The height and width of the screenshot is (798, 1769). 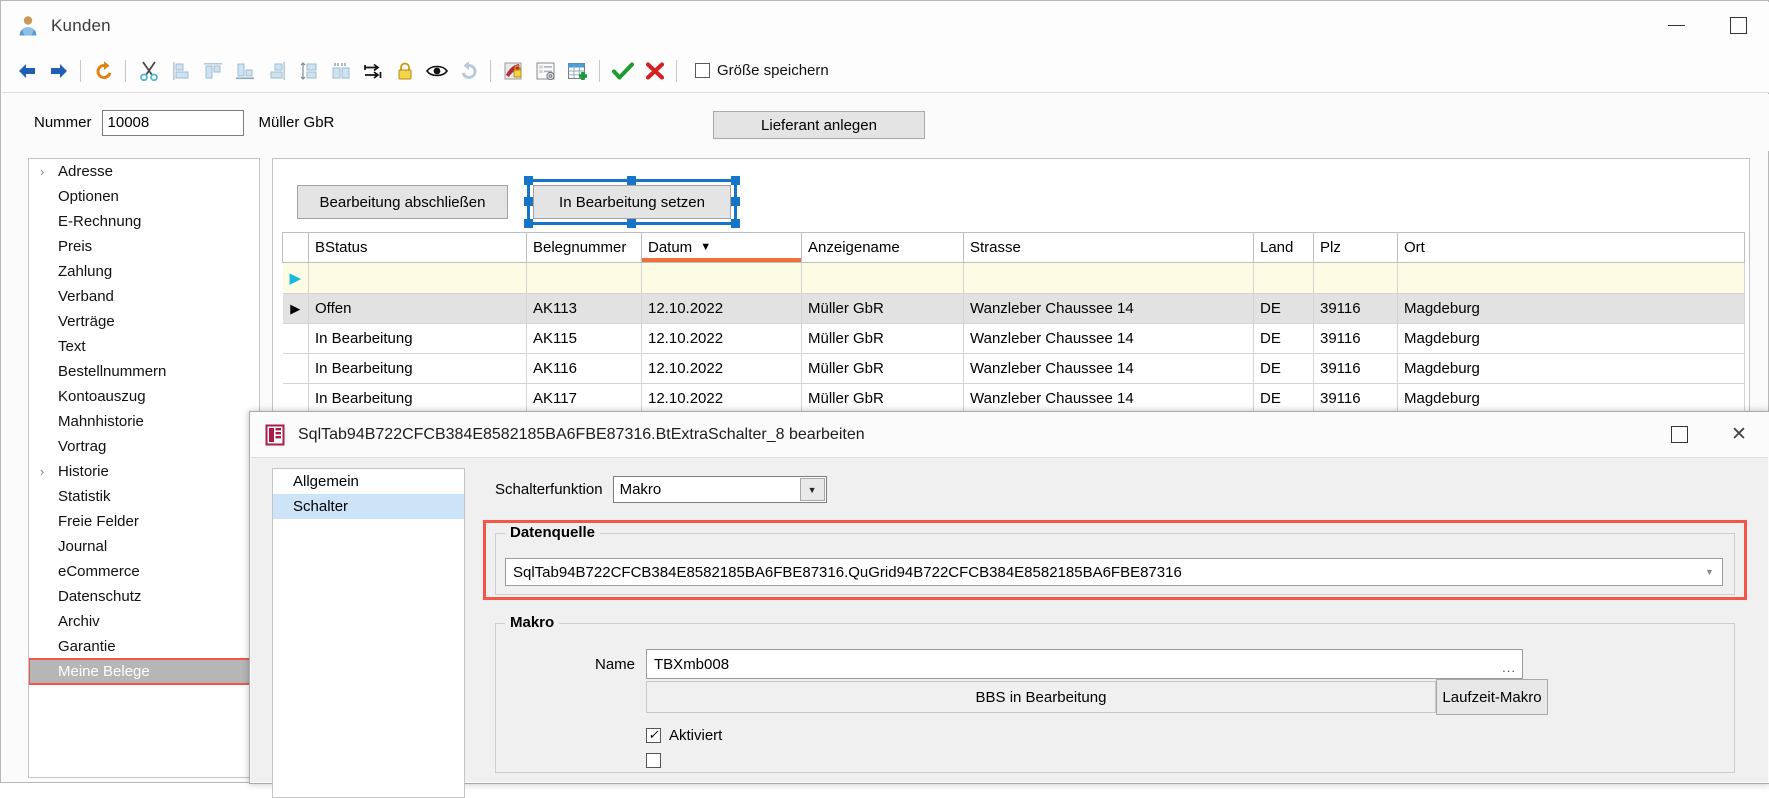 I want to click on redo-icon, so click(x=469, y=71).